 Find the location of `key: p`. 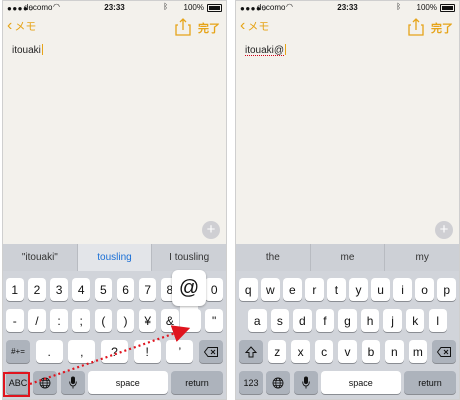

key: p is located at coordinates (446, 289).